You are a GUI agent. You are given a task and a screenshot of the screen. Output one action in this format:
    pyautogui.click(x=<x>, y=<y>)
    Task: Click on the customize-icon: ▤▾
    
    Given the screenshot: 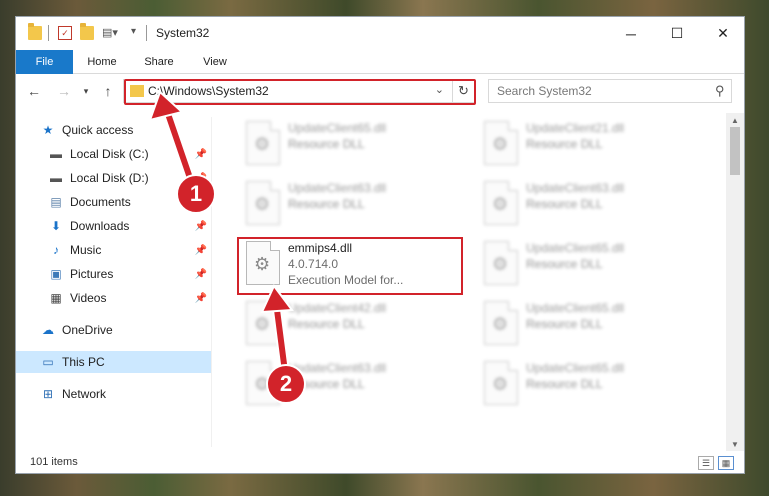 What is the action you would take?
    pyautogui.click(x=110, y=33)
    